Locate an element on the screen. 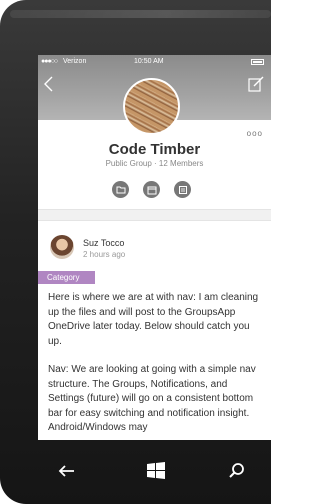  back-button is located at coordinates (50, 84).